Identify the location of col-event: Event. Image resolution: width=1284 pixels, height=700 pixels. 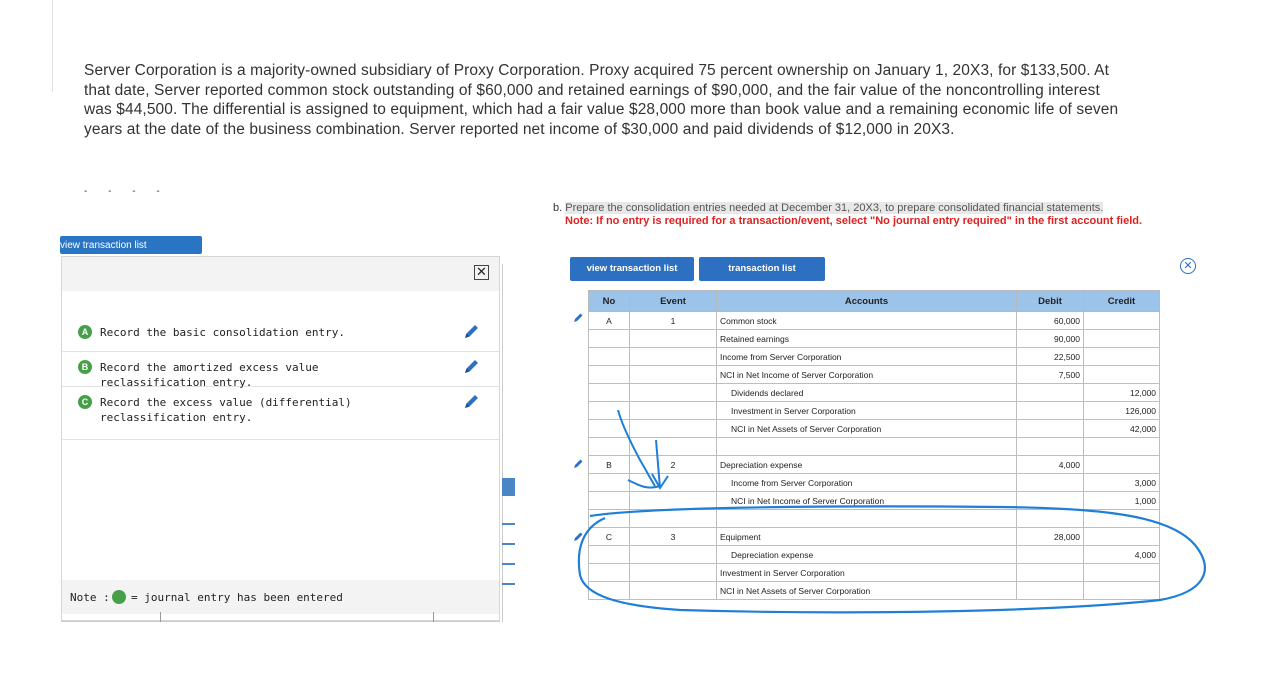
(673, 301).